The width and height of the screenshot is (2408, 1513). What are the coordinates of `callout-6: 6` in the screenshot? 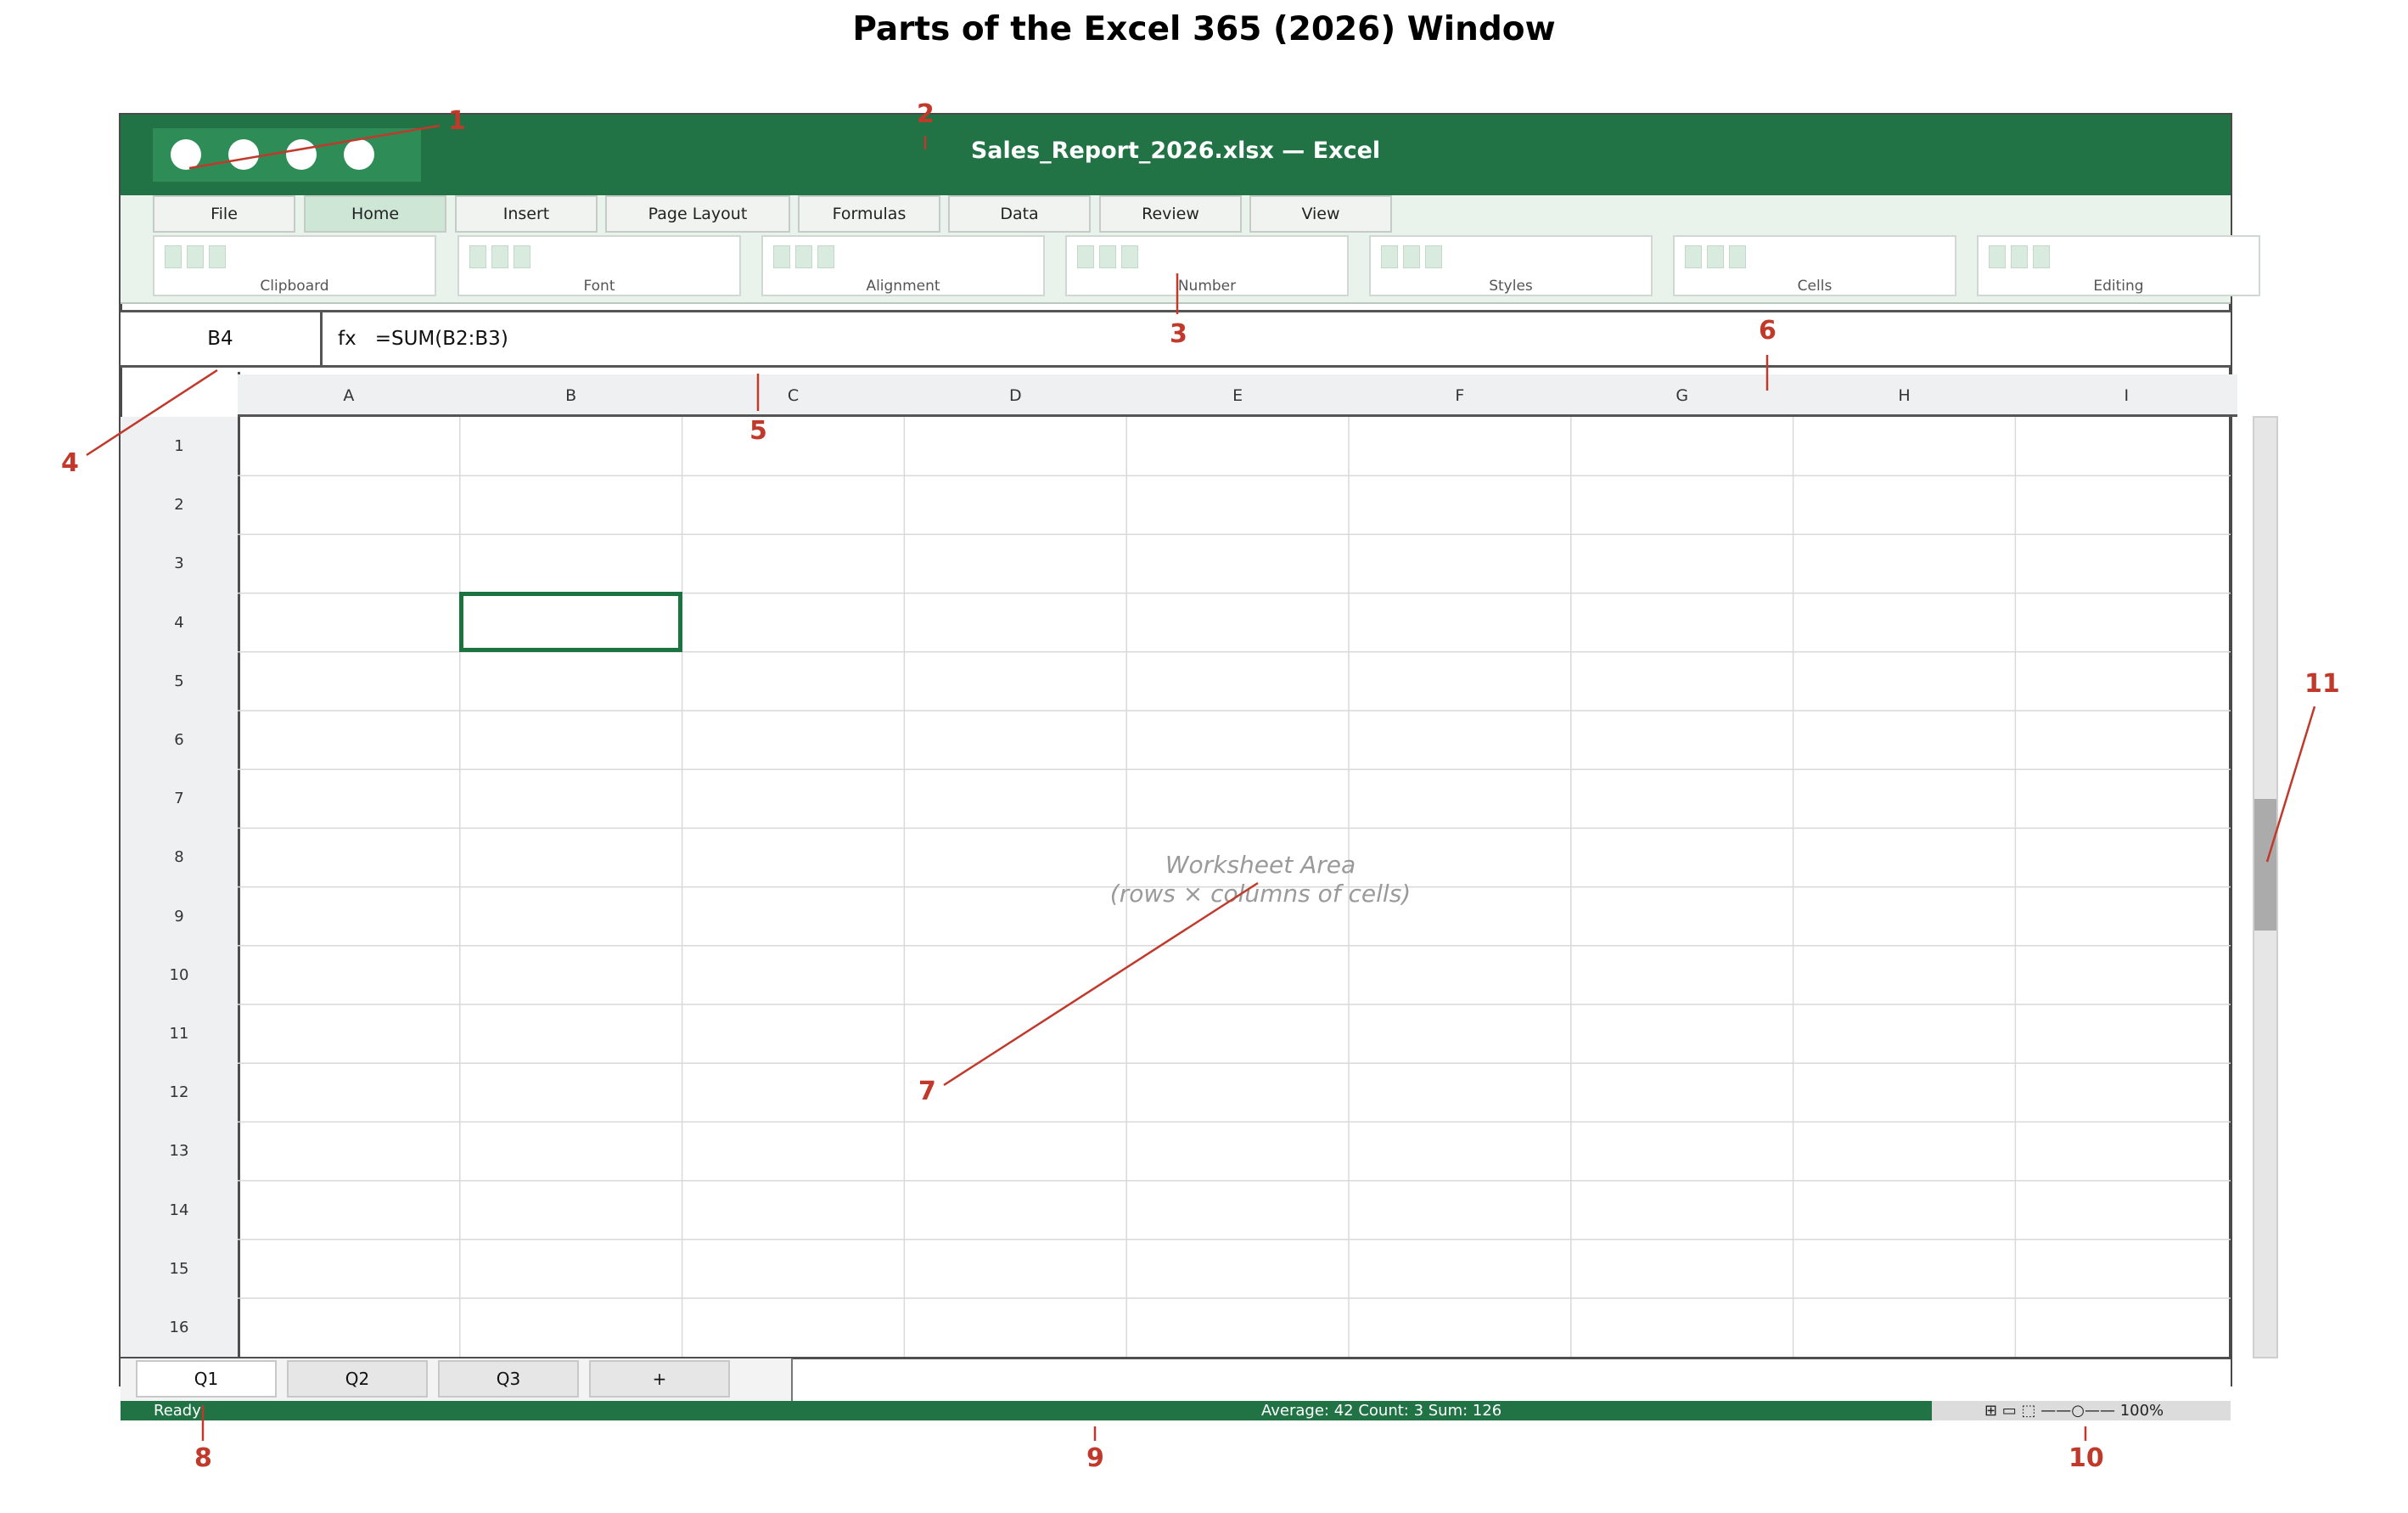 It's located at (1768, 331).